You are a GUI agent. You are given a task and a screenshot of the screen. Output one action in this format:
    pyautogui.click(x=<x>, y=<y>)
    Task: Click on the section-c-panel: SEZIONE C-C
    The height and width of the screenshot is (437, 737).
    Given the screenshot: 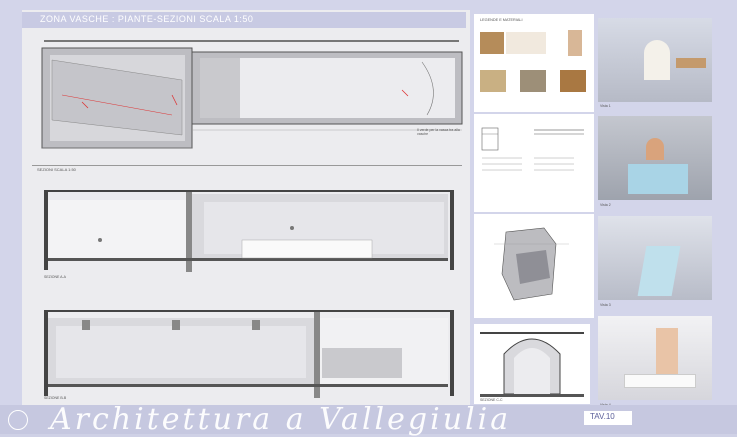 What is the action you would take?
    pyautogui.click(x=532, y=364)
    